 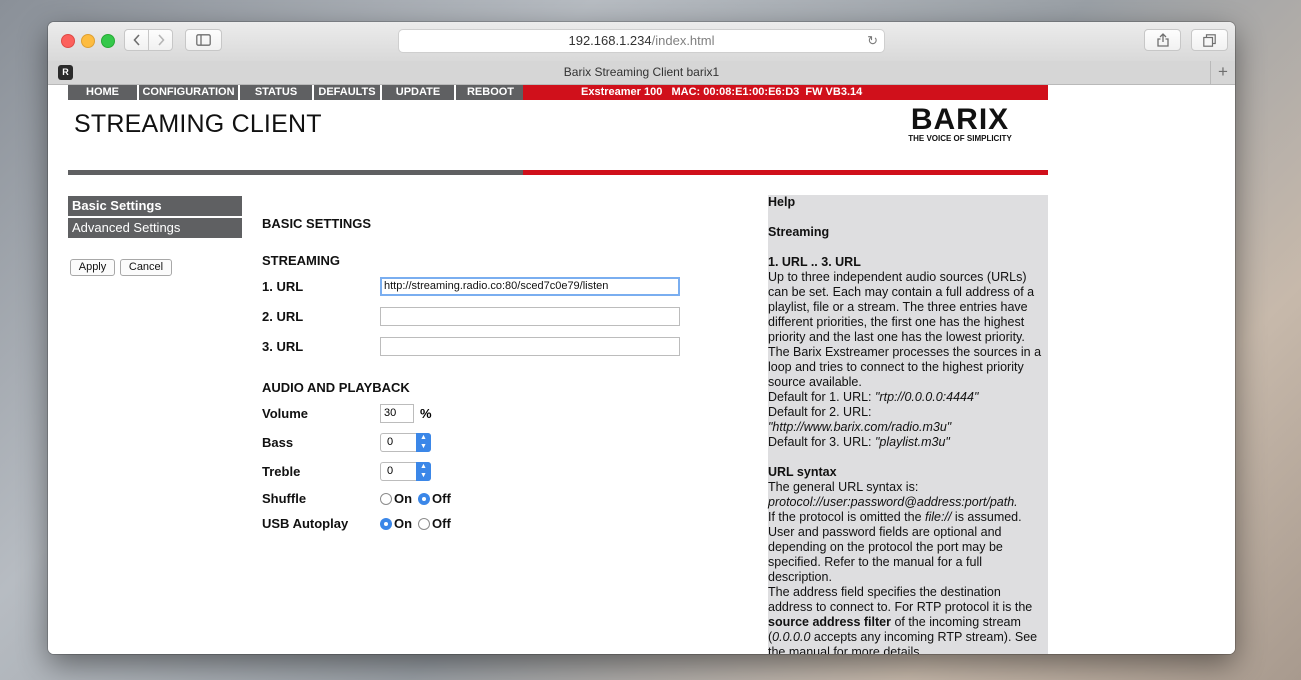 What do you see at coordinates (820, 412) in the screenshot?
I see `help-default-2-prefix: Default for 2. URL:` at bounding box center [820, 412].